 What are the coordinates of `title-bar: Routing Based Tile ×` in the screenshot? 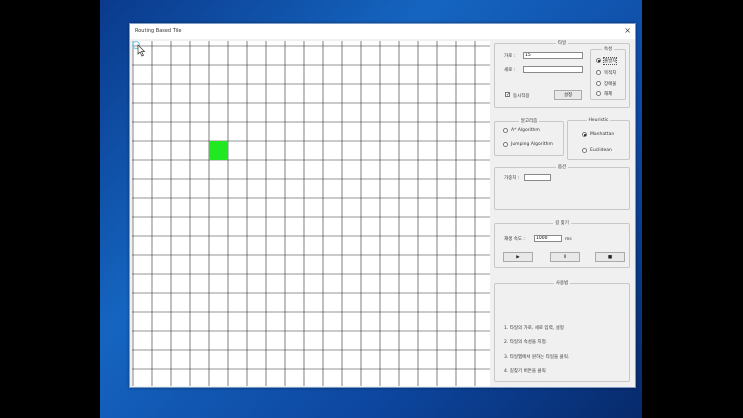 It's located at (382, 31).